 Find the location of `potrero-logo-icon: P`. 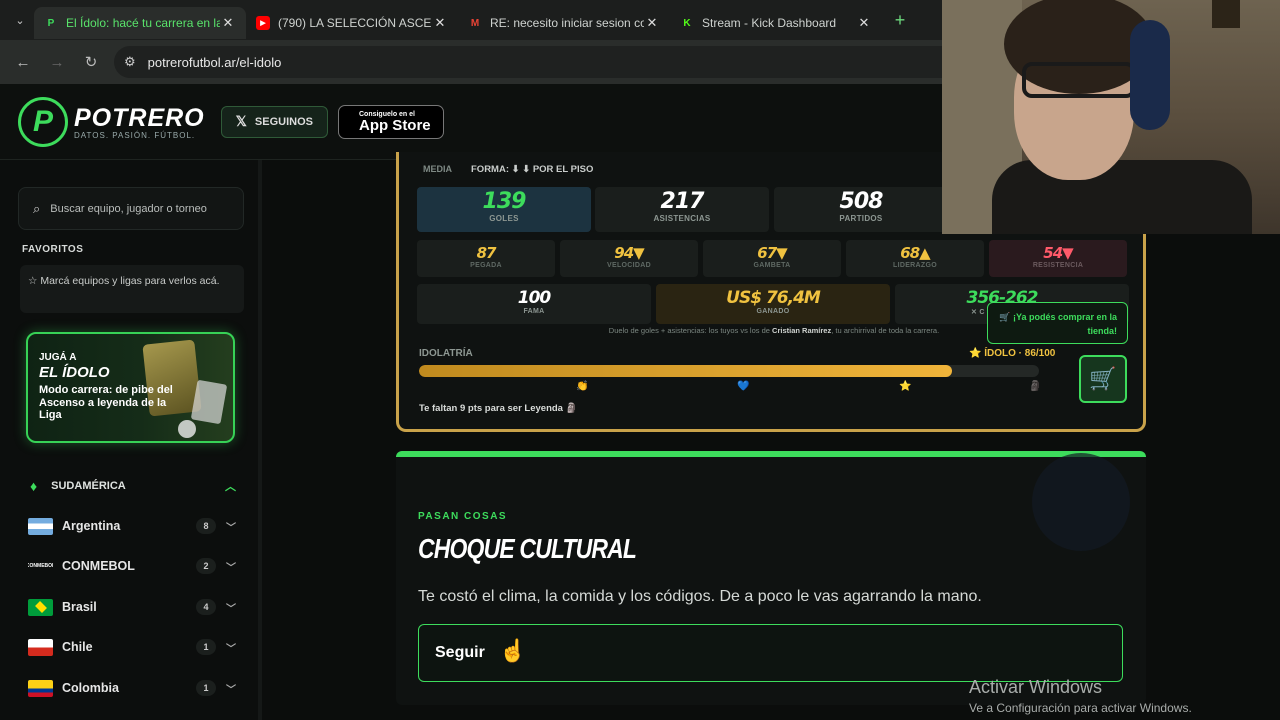

potrero-logo-icon: P is located at coordinates (43, 121).